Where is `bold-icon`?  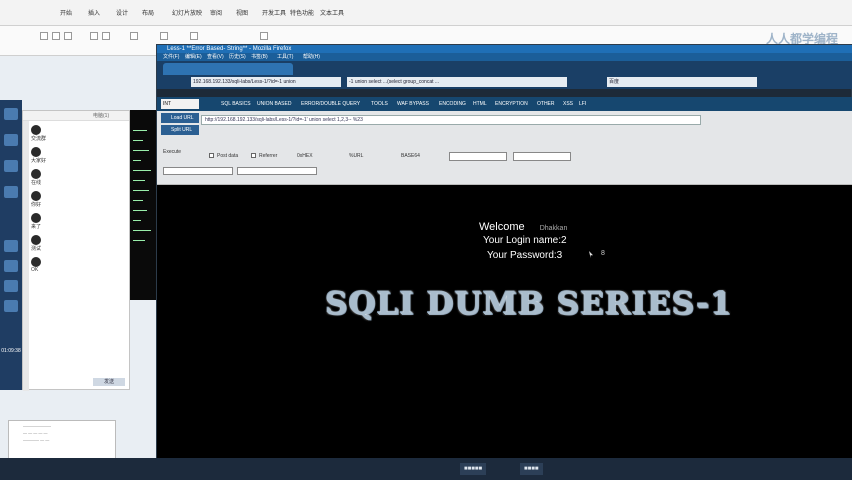 bold-icon is located at coordinates (44, 36).